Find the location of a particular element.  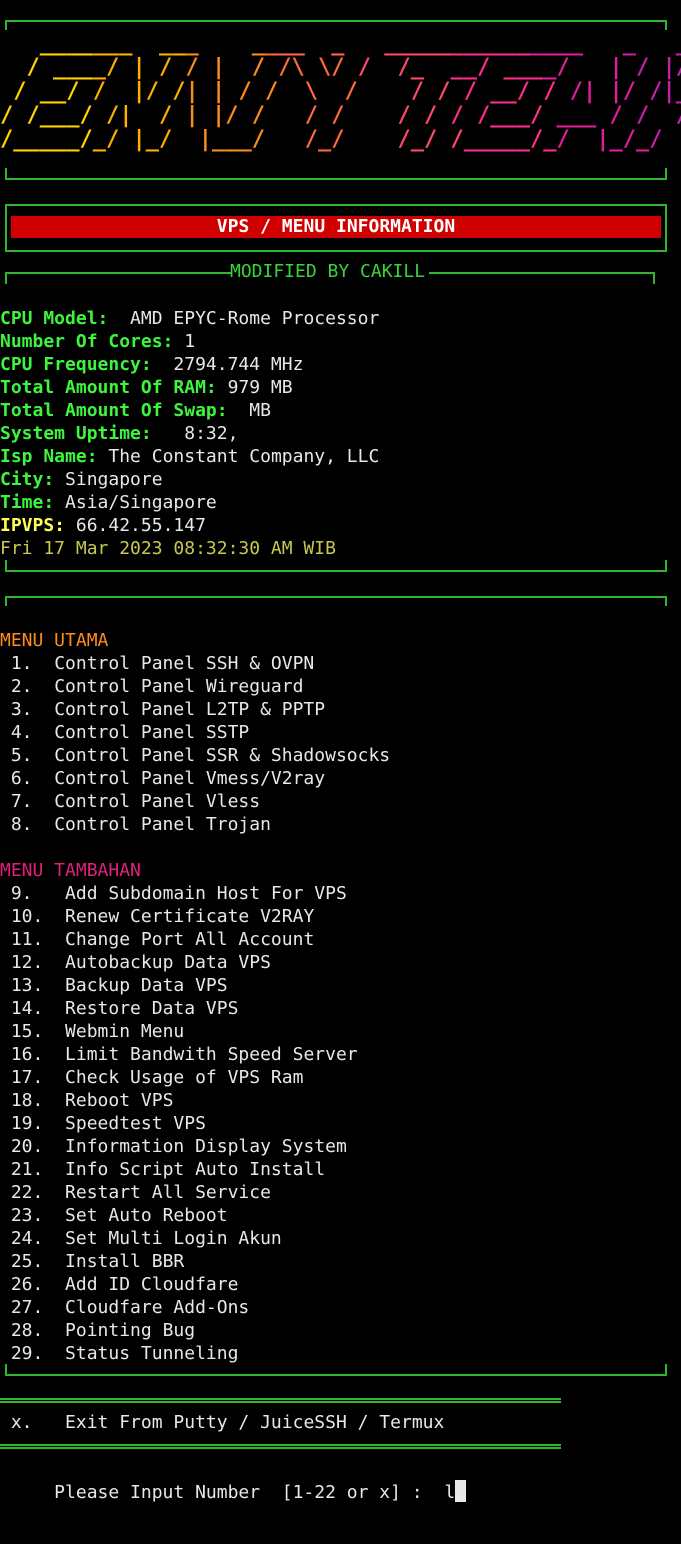

menu-item: 23. Set Auto Reboot is located at coordinates (114, 1215).